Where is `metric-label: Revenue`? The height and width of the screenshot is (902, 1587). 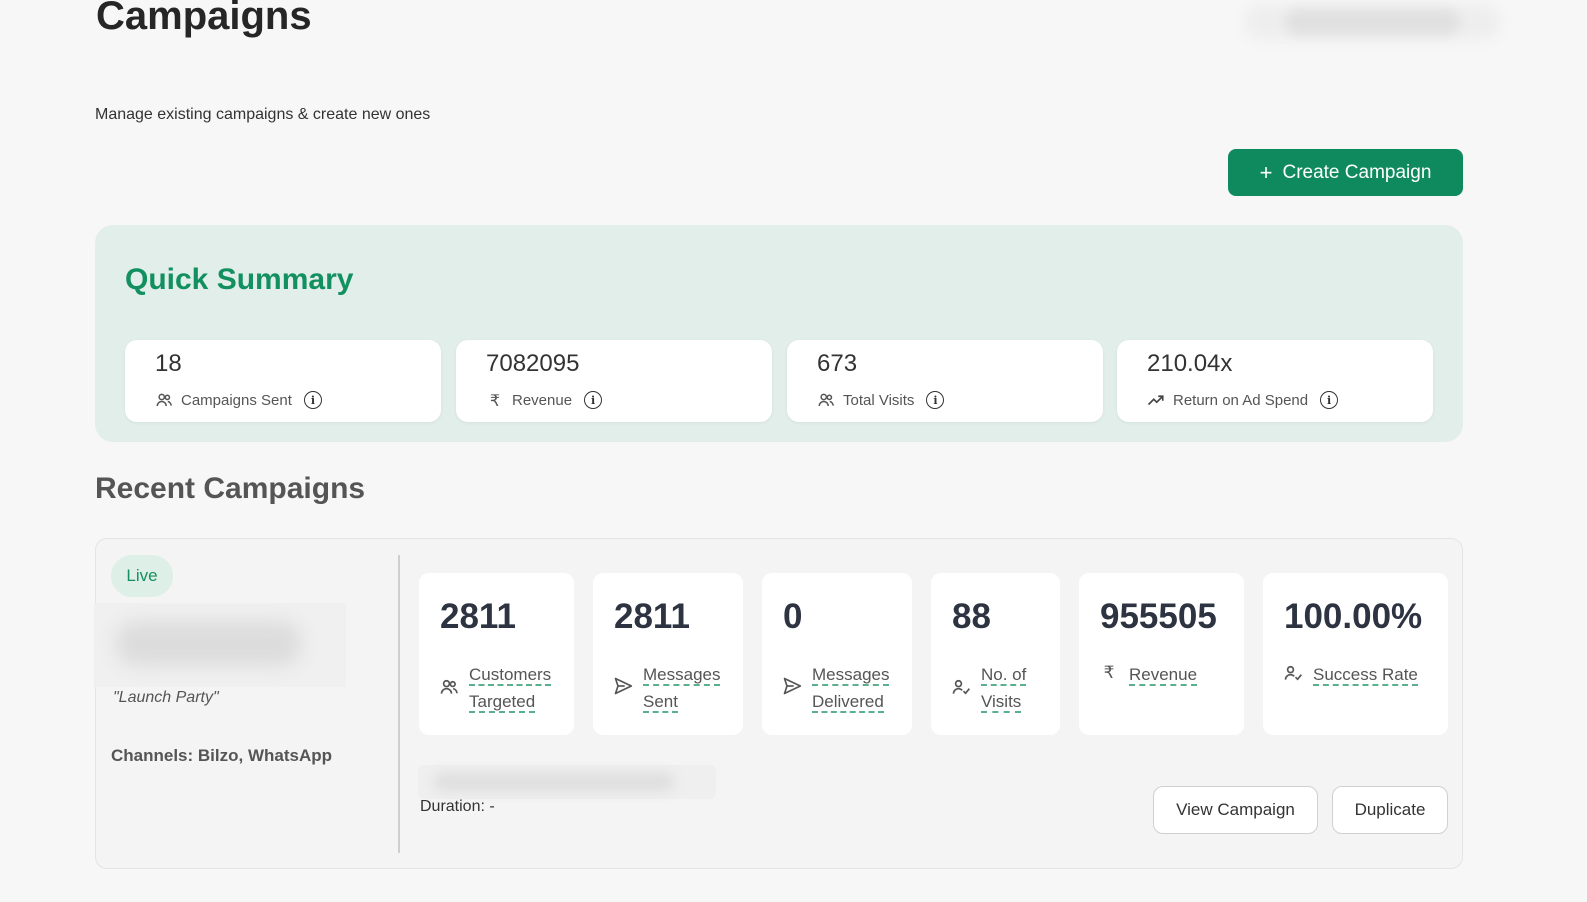 metric-label: Revenue is located at coordinates (1163, 674).